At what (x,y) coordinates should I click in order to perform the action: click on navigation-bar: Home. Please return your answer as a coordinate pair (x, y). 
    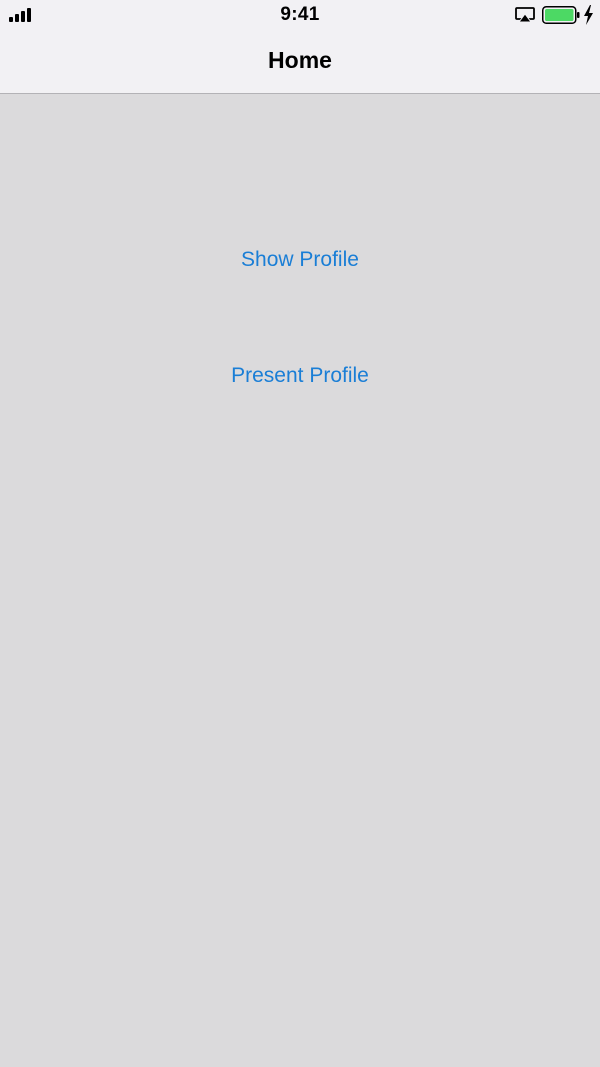
    Looking at the image, I should click on (300, 62).